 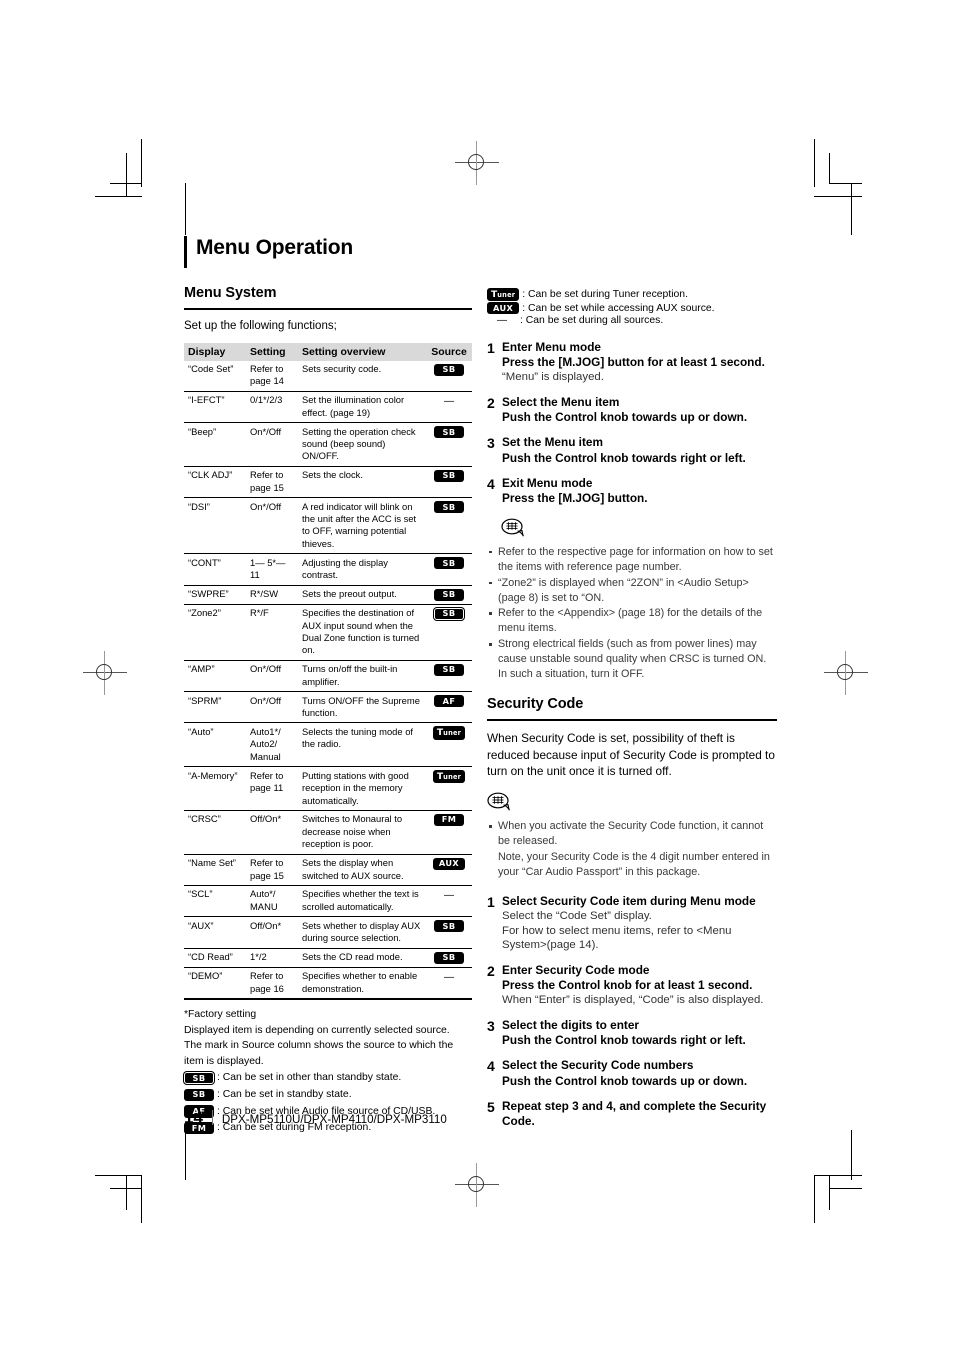 I want to click on cell-display: “Zone2”, so click(x=215, y=632).